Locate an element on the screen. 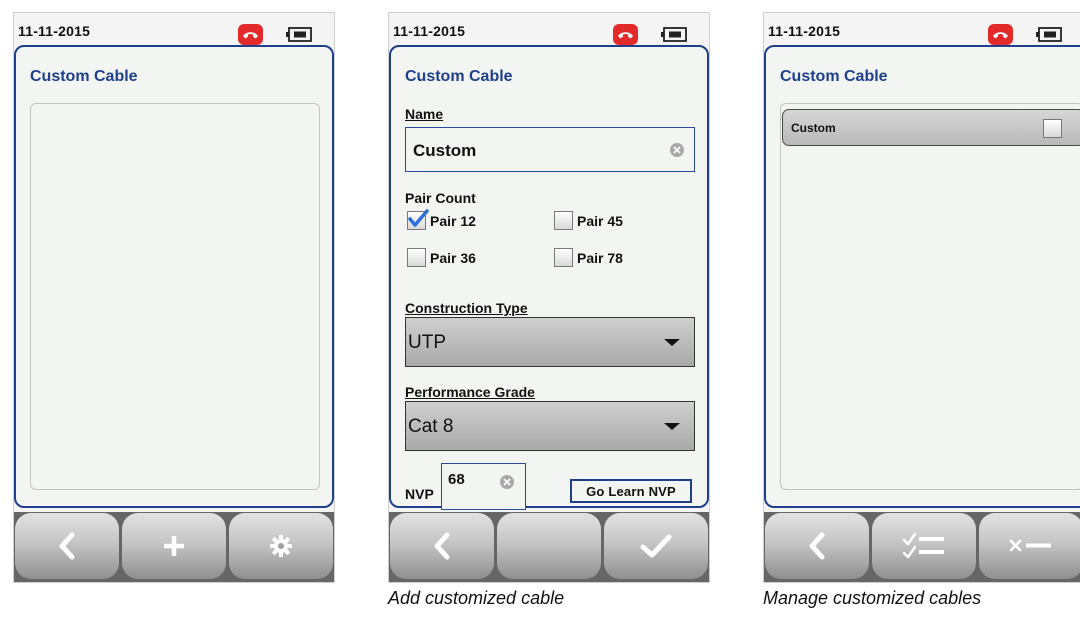 The image size is (1080, 617). construction-type-value: UTP is located at coordinates (427, 342).